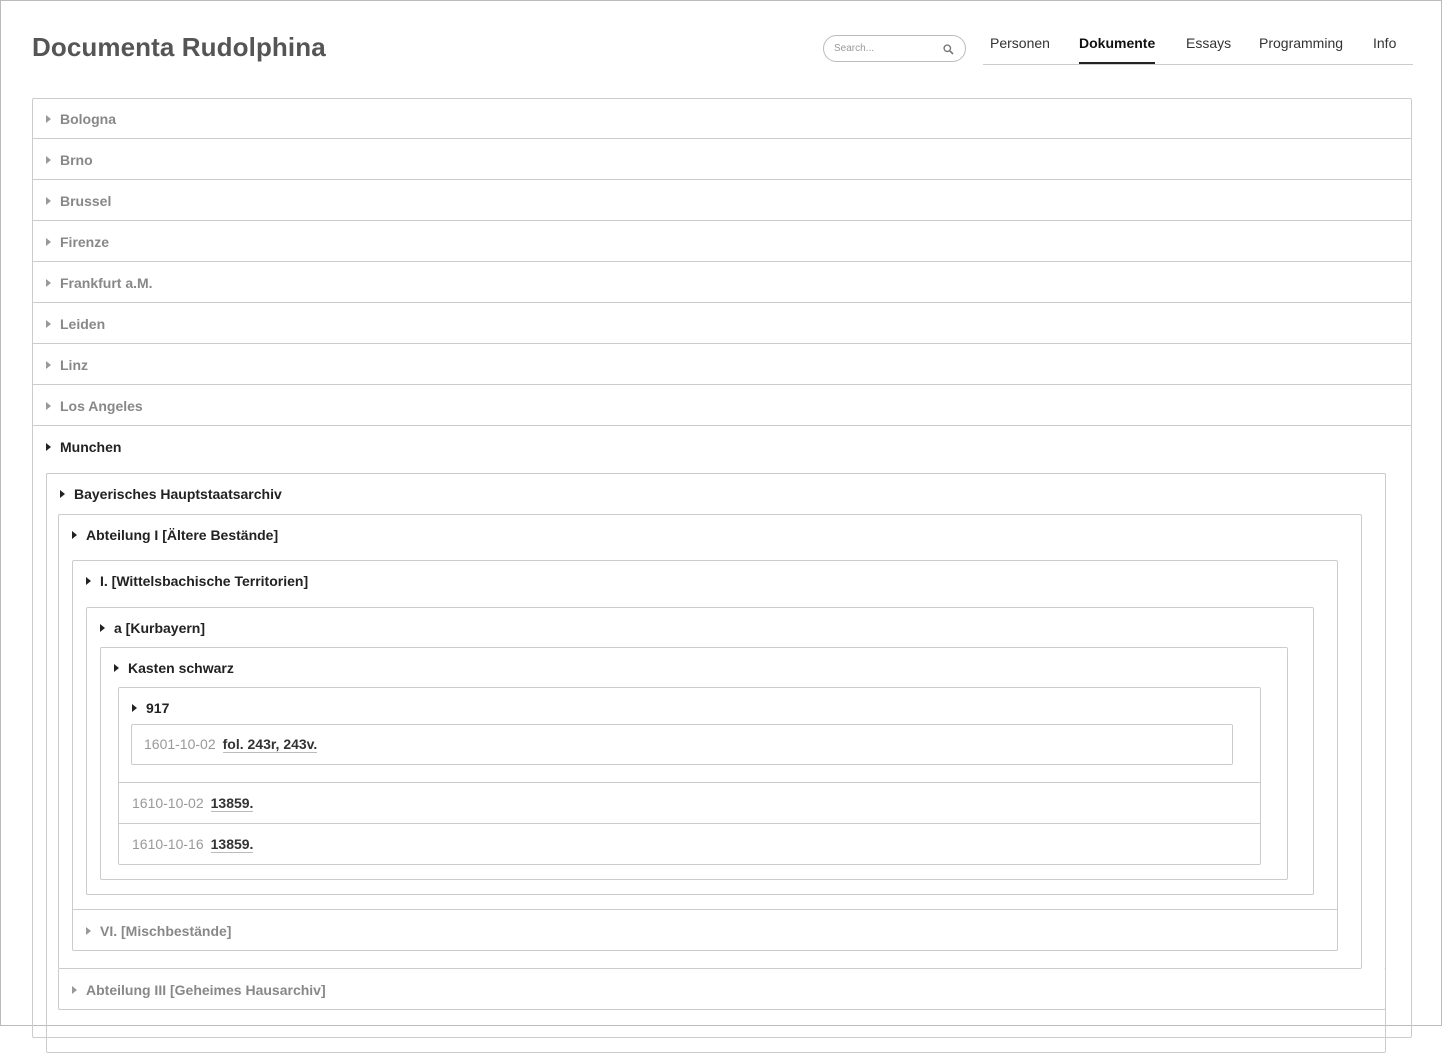  I want to click on document-date: 1601-10-02, so click(180, 744).